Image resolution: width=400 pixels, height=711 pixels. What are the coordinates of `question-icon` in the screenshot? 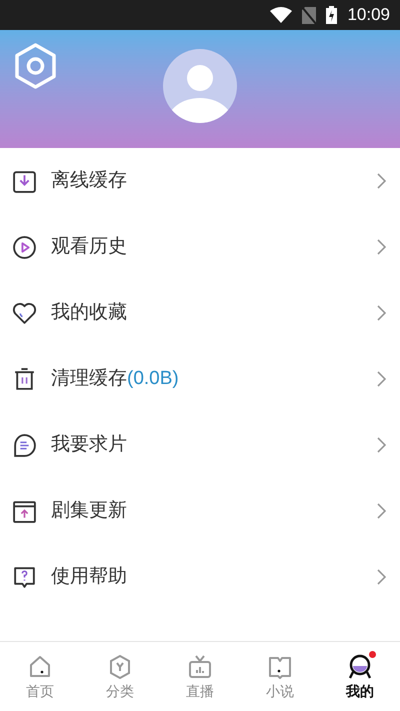 It's located at (24, 577).